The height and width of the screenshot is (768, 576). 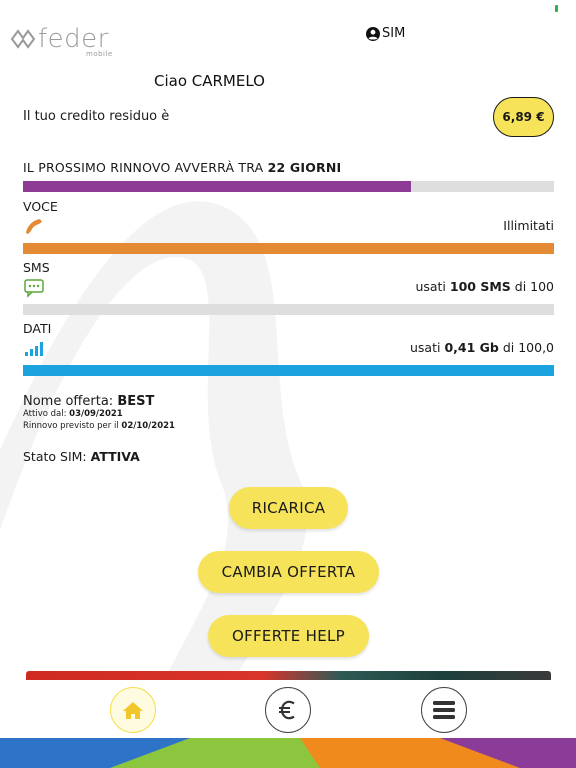 I want to click on feder-logo-icon, so click(x=23, y=39).